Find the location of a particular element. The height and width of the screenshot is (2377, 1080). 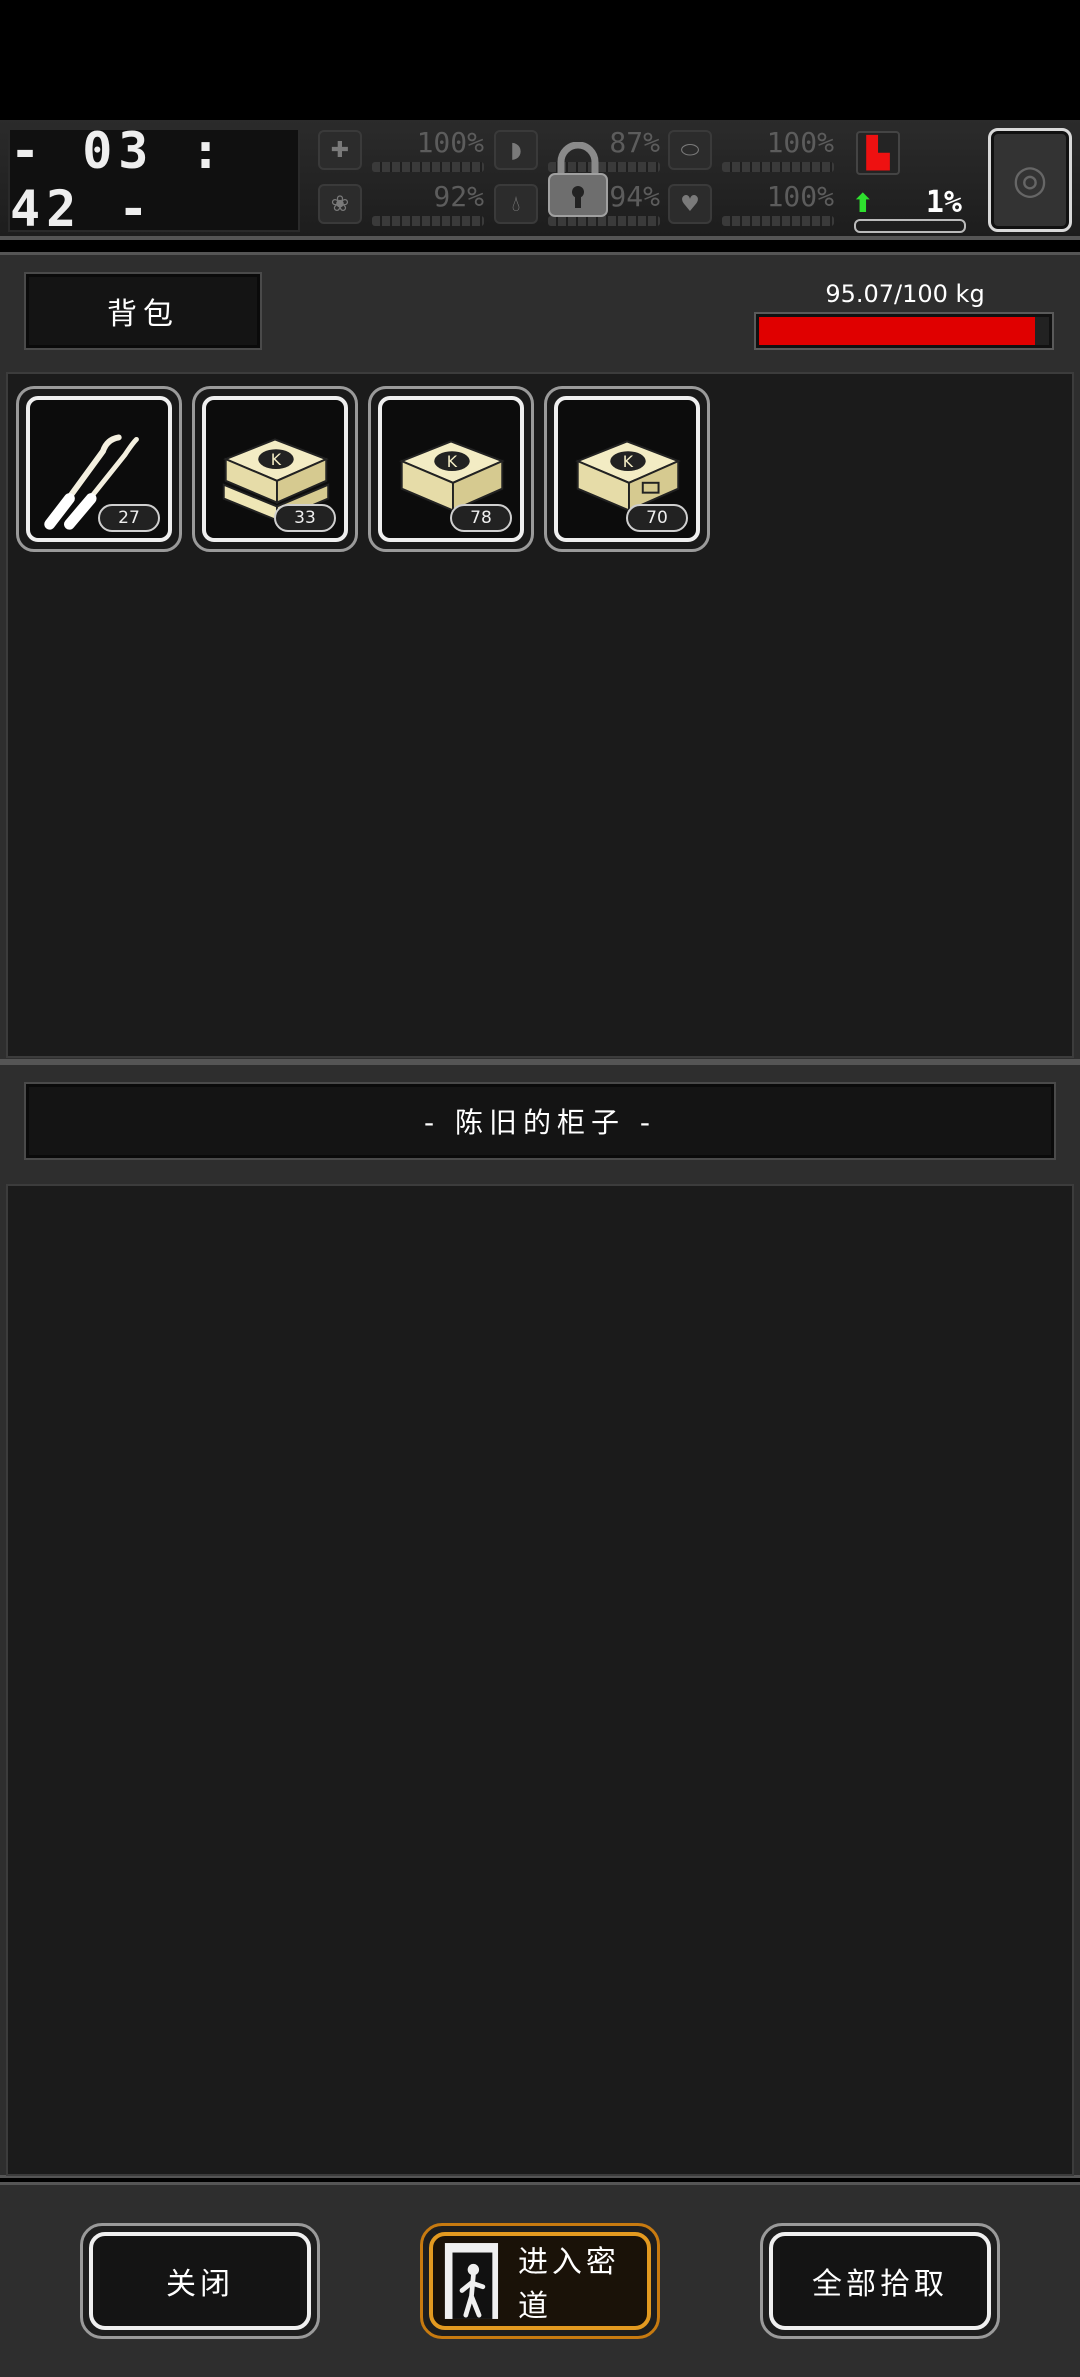

action-bar: 关闭 进入密道 全部拾取 is located at coordinates (540, 2279).